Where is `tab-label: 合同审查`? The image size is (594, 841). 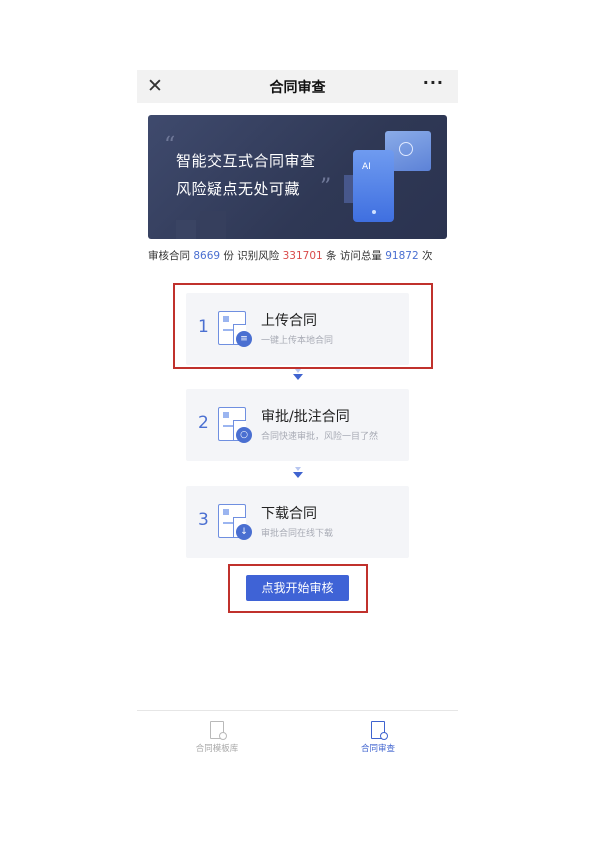
tab-label: 合同审查 is located at coordinates (377, 749).